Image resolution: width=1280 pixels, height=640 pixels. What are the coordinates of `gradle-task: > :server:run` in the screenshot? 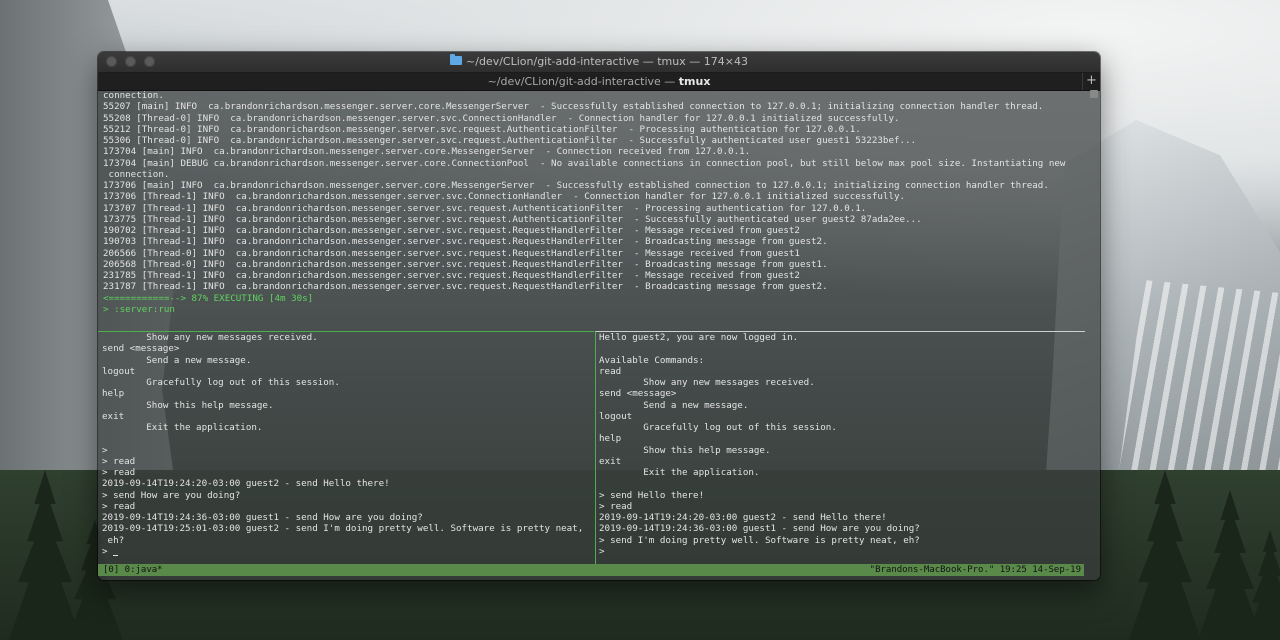 It's located at (139, 309).